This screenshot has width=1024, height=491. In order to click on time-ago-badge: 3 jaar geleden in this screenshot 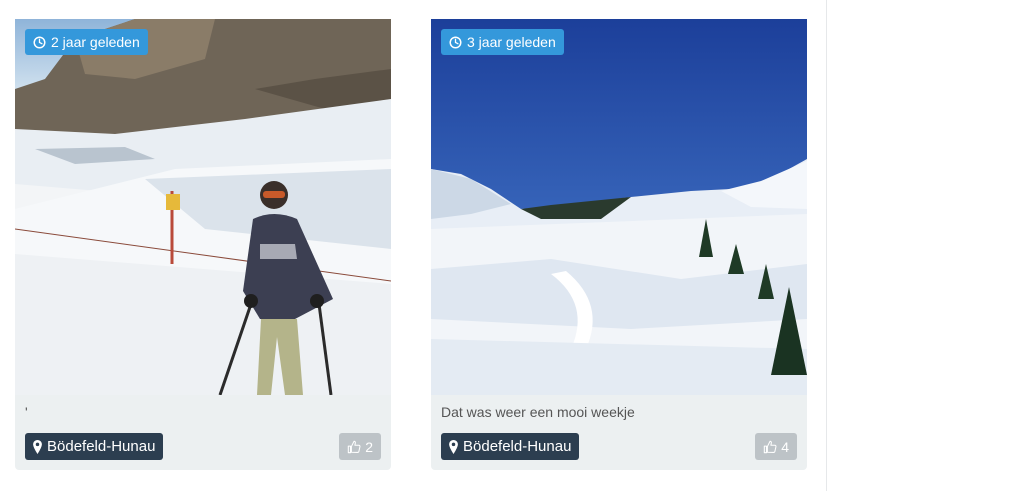, I will do `click(502, 42)`.